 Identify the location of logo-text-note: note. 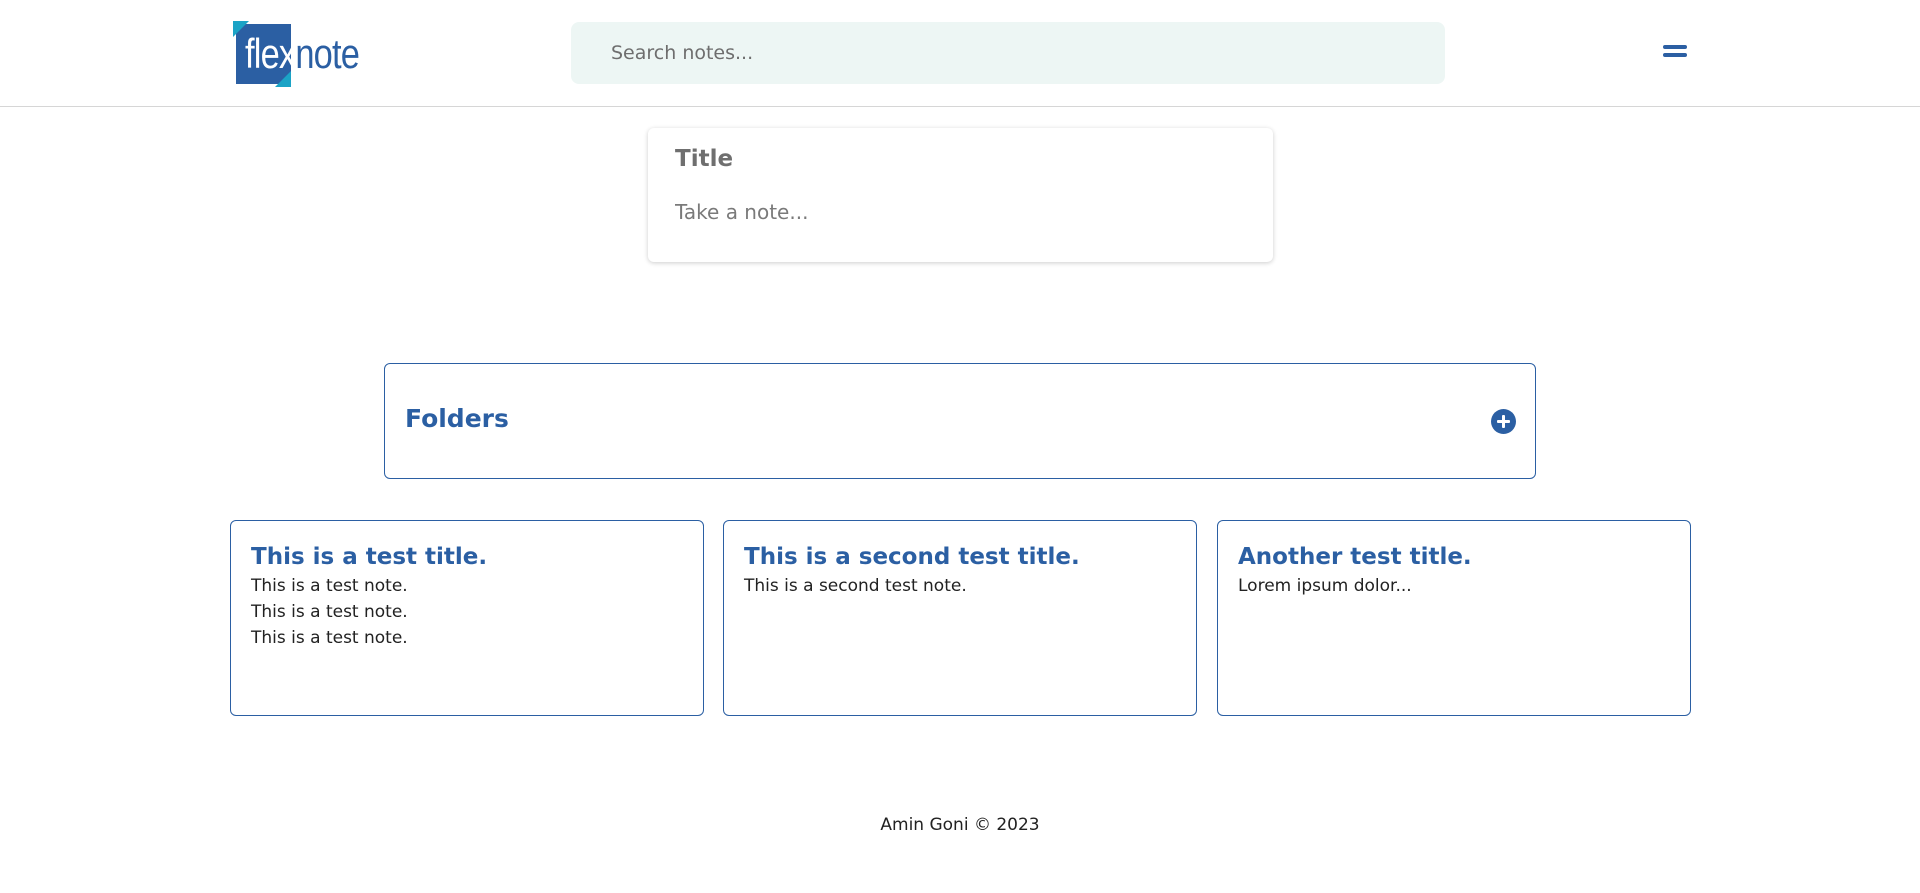
(327, 53).